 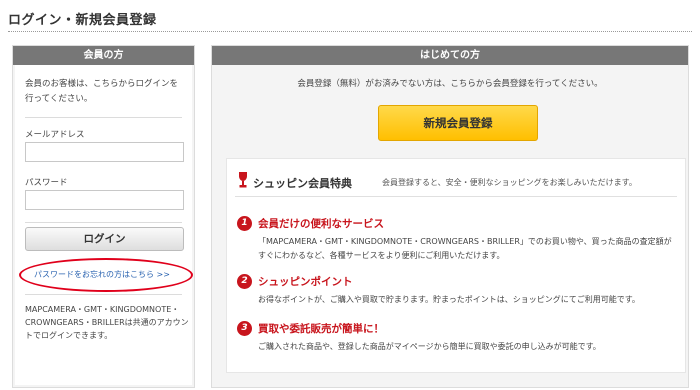 What do you see at coordinates (103, 55) in the screenshot?
I see `member-panel-header: 会員の方` at bounding box center [103, 55].